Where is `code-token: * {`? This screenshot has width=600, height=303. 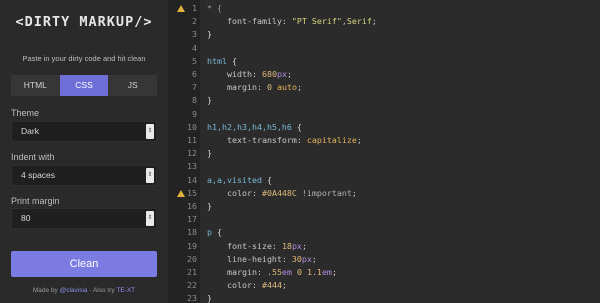 code-token: * { is located at coordinates (214, 8).